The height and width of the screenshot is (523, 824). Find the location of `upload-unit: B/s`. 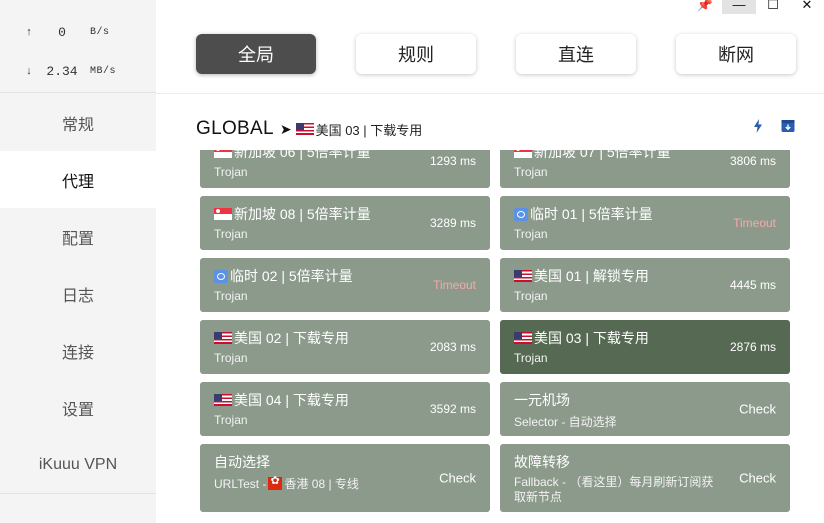

upload-unit: B/s is located at coordinates (100, 32).